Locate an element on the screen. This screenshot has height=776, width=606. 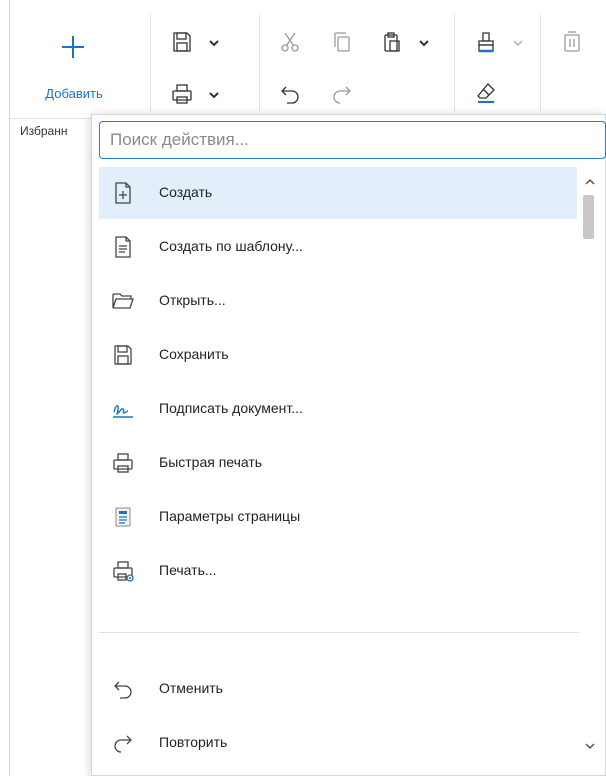
cut-icon is located at coordinates (290, 42).